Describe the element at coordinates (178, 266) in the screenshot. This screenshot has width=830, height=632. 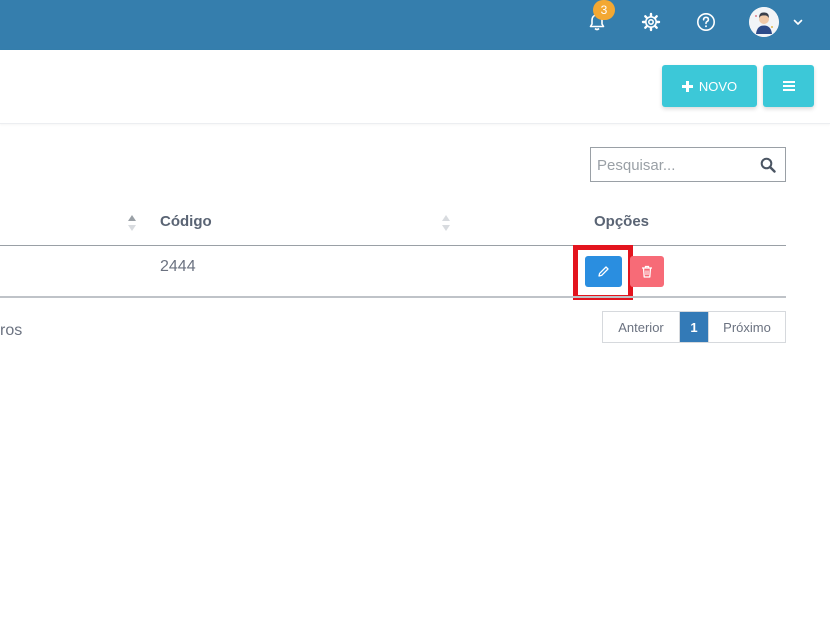
I see `cell-codigo: 2444` at that location.